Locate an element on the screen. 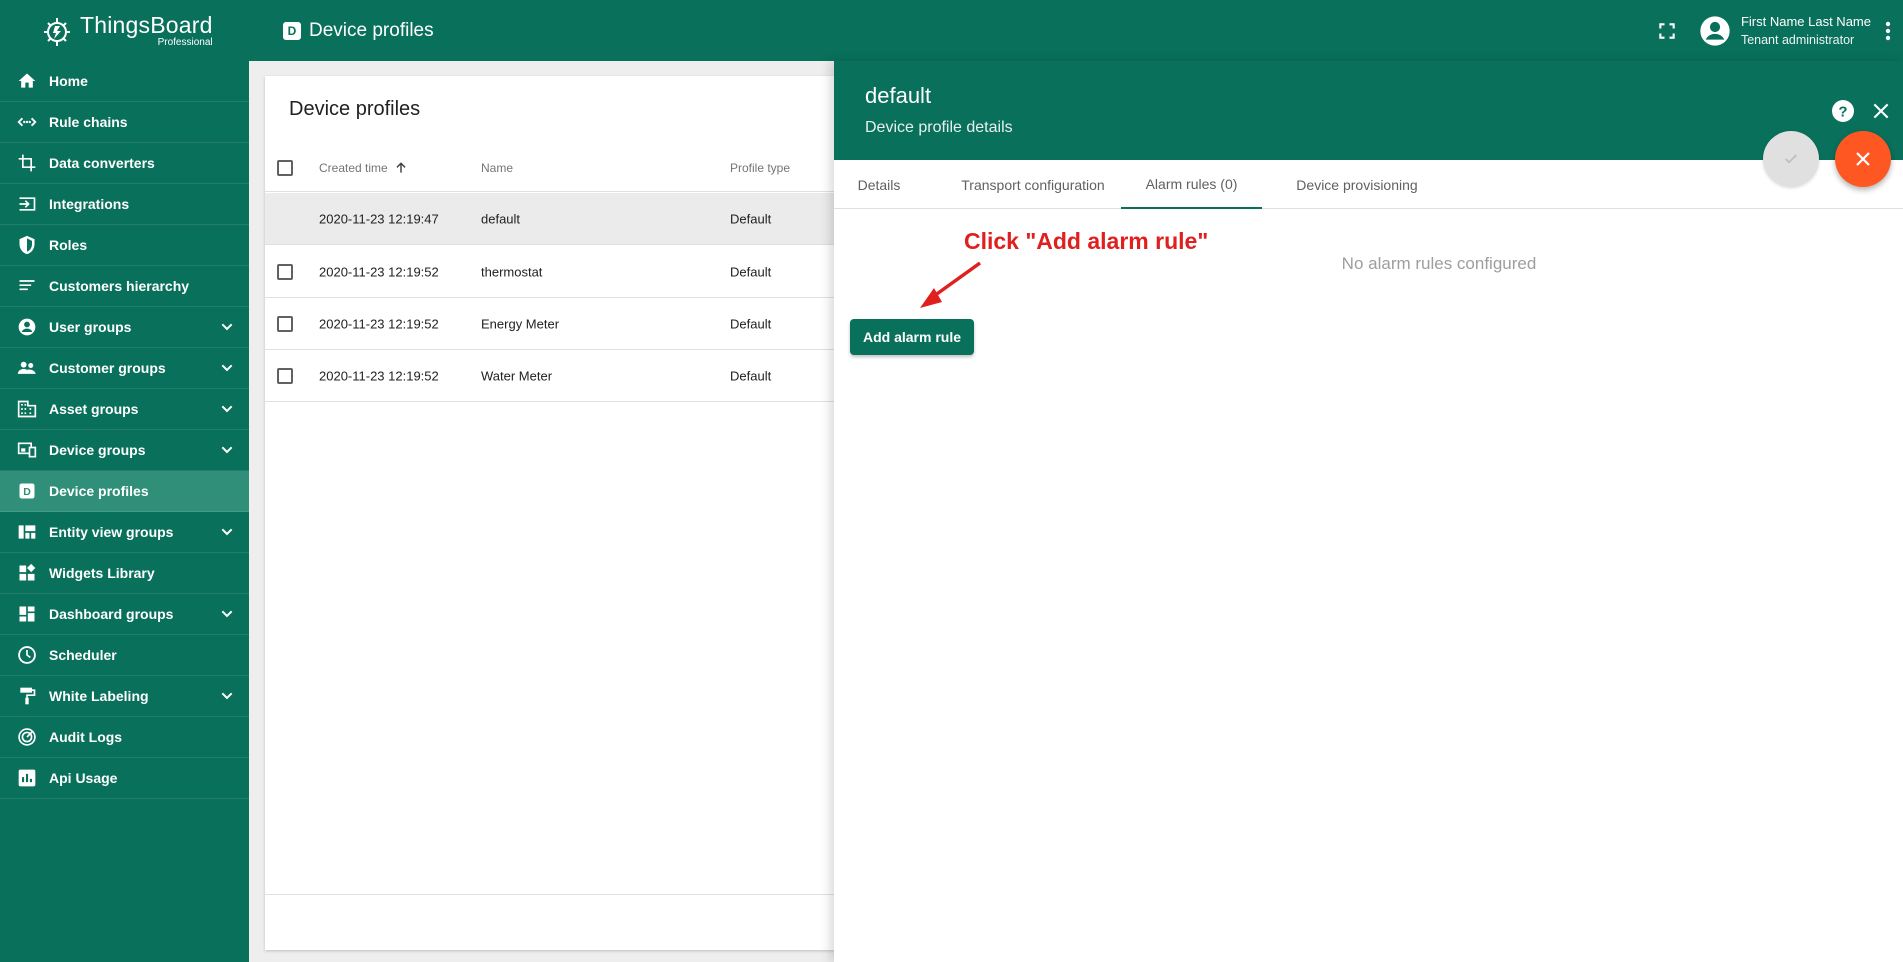 The image size is (1903, 962). sidebar-item-label: Device groups is located at coordinates (97, 450).